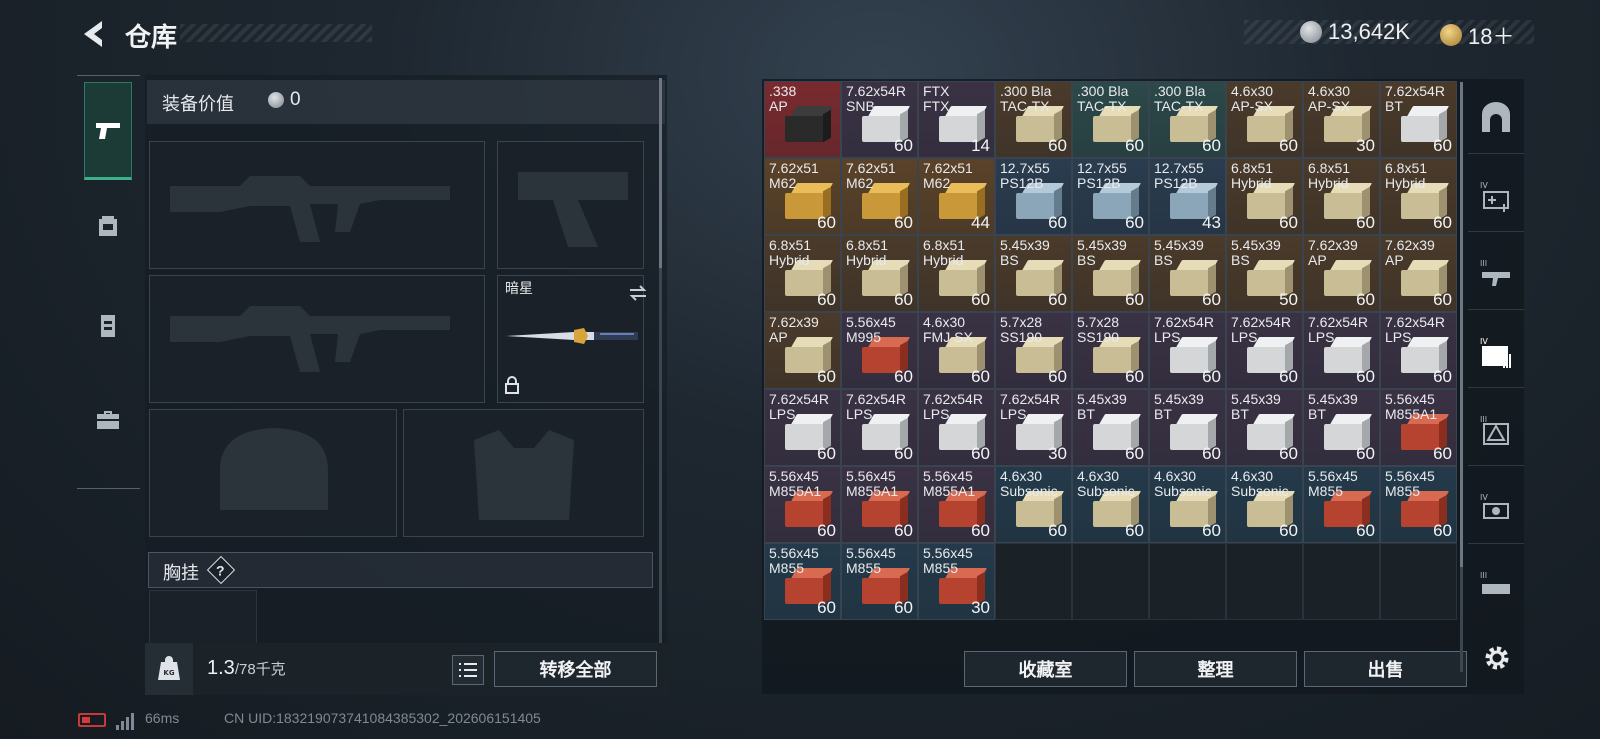  I want to click on stash-scrollbar, so click(1461, 377).